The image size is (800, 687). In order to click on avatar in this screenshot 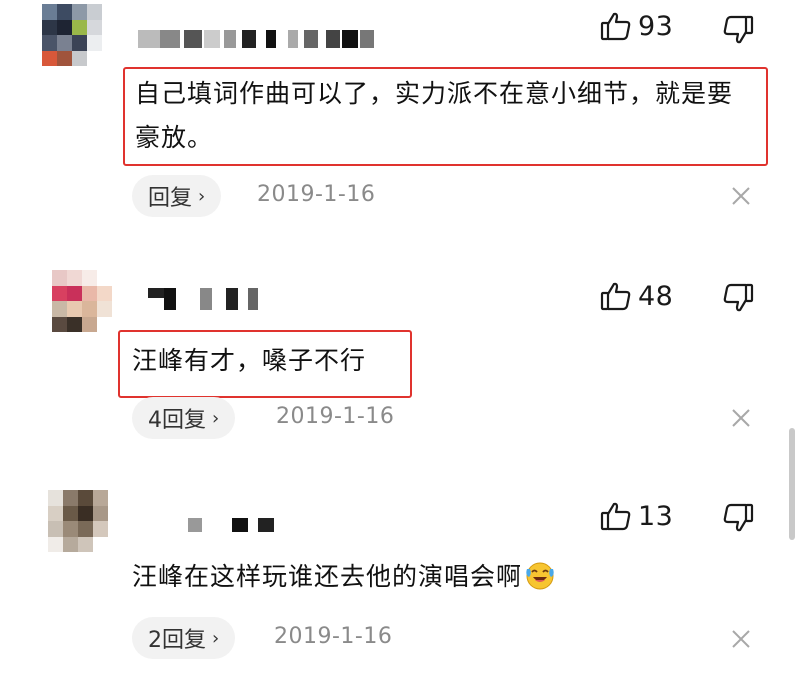, I will do `click(78, 521)`.